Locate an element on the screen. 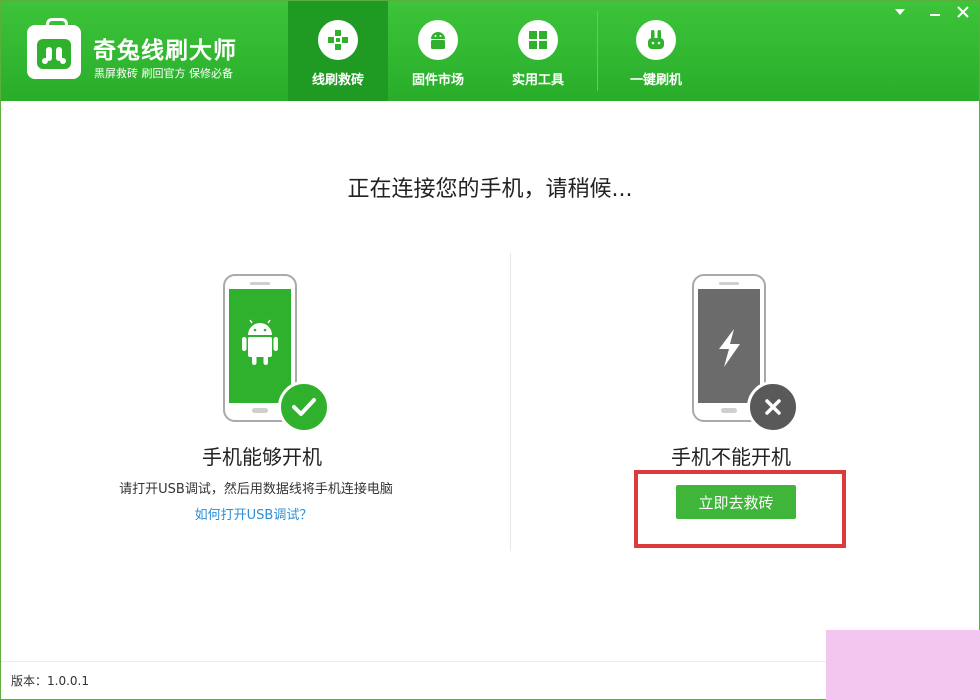  logo-handle is located at coordinates (57, 24).